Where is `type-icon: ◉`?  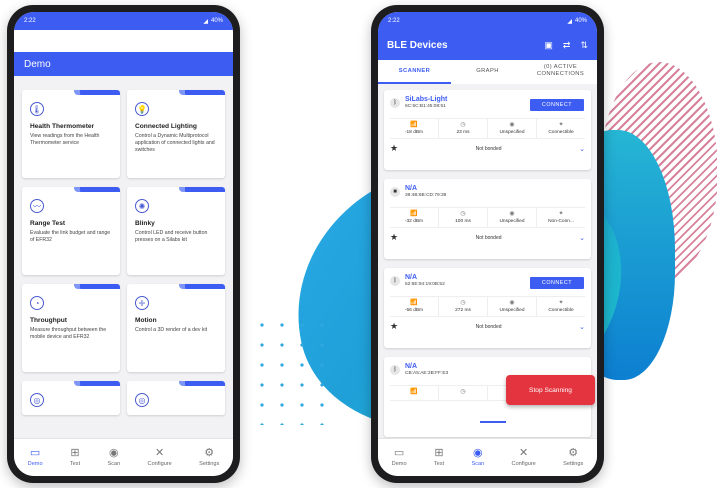
type-icon: ◉ is located at coordinates (512, 125).